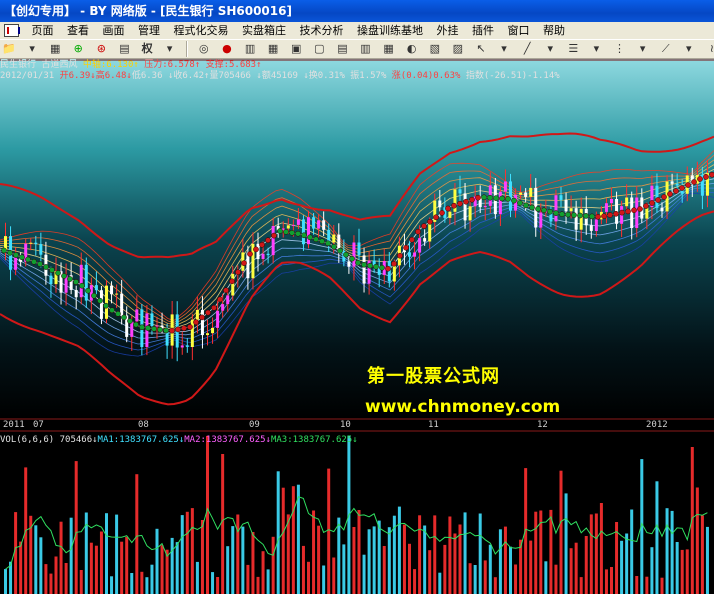 This screenshot has width=714, height=594. What do you see at coordinates (433, 376) in the screenshot?
I see `watermark-title: 第一股票公式网` at bounding box center [433, 376].